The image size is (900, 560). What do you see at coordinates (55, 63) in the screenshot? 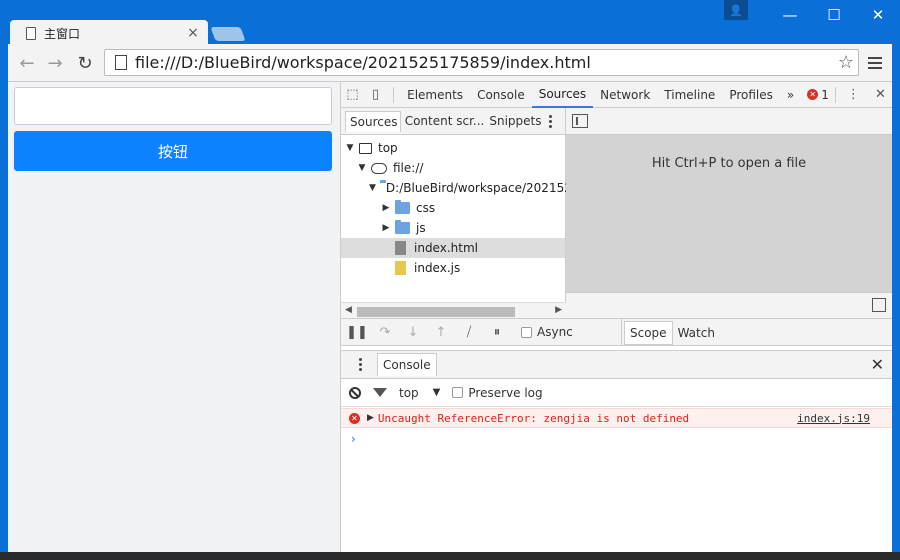
I see `forward-button: →` at bounding box center [55, 63].